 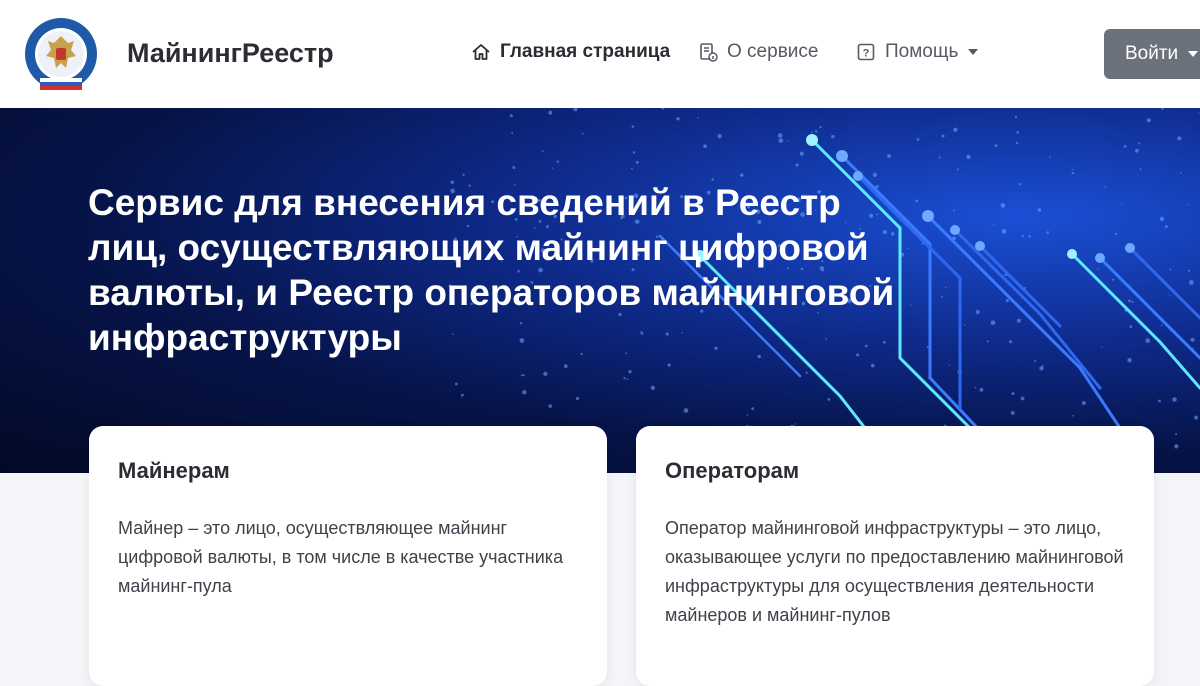 I want to click on nav-home: Главная страница, so click(x=570, y=52).